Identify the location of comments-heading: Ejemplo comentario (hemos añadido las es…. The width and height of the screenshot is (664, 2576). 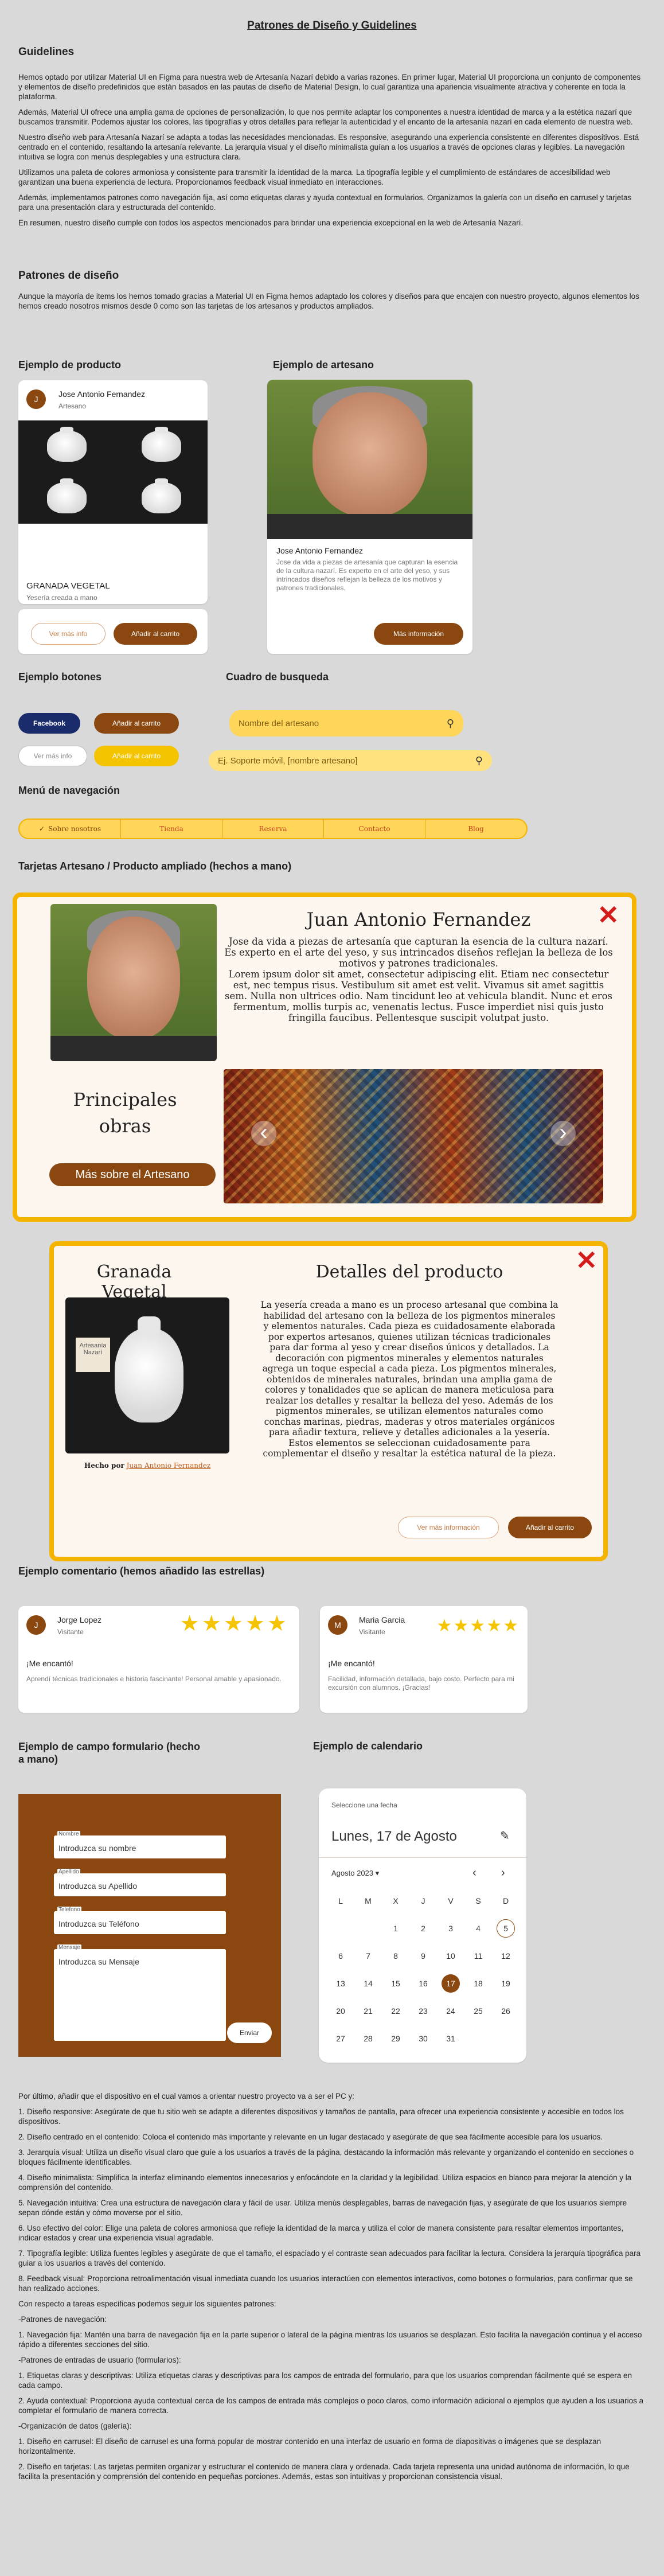
(141, 1571).